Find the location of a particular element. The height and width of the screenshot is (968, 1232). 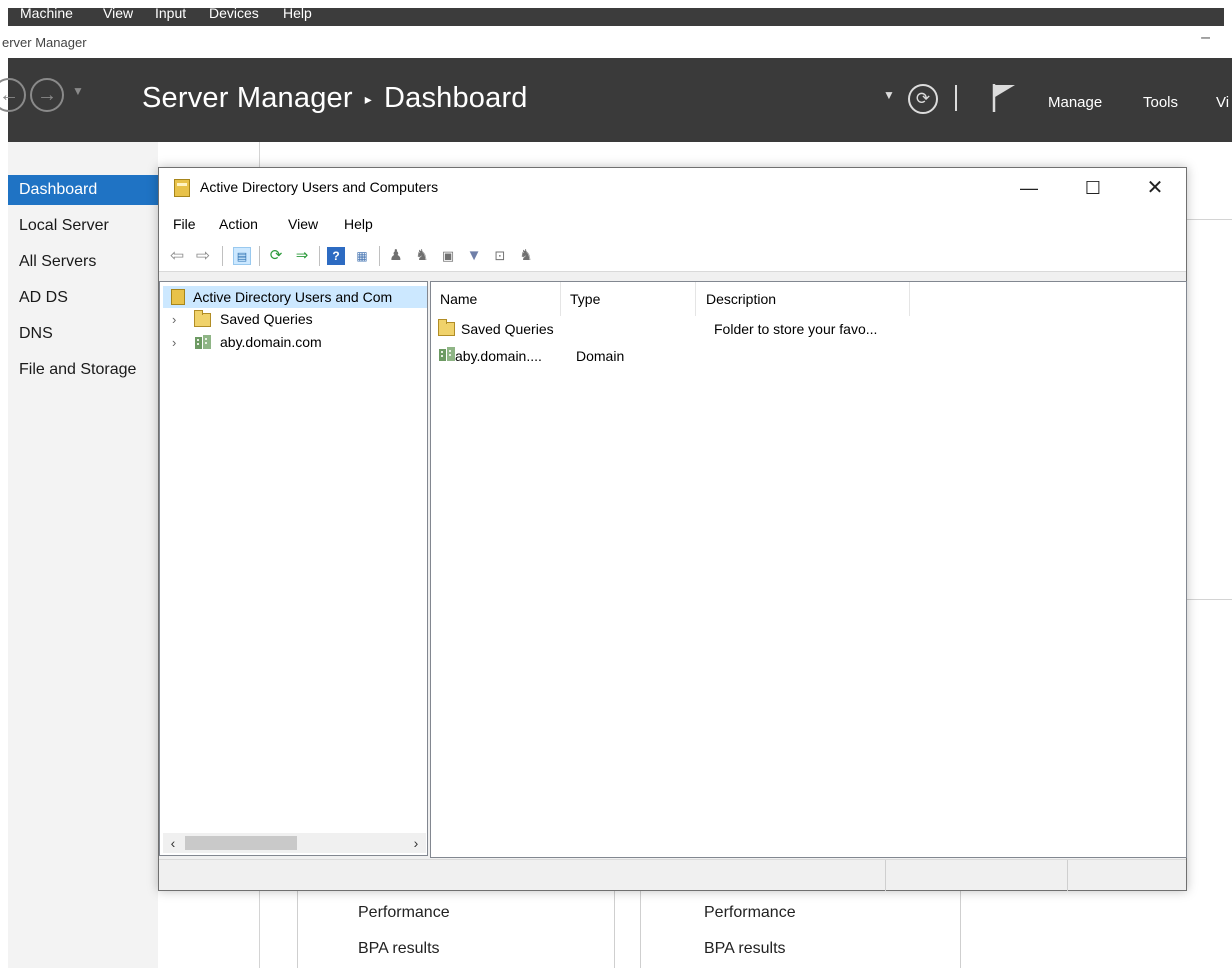

breadcrumb-dropdown-icon: ▼ is located at coordinates (889, 95).